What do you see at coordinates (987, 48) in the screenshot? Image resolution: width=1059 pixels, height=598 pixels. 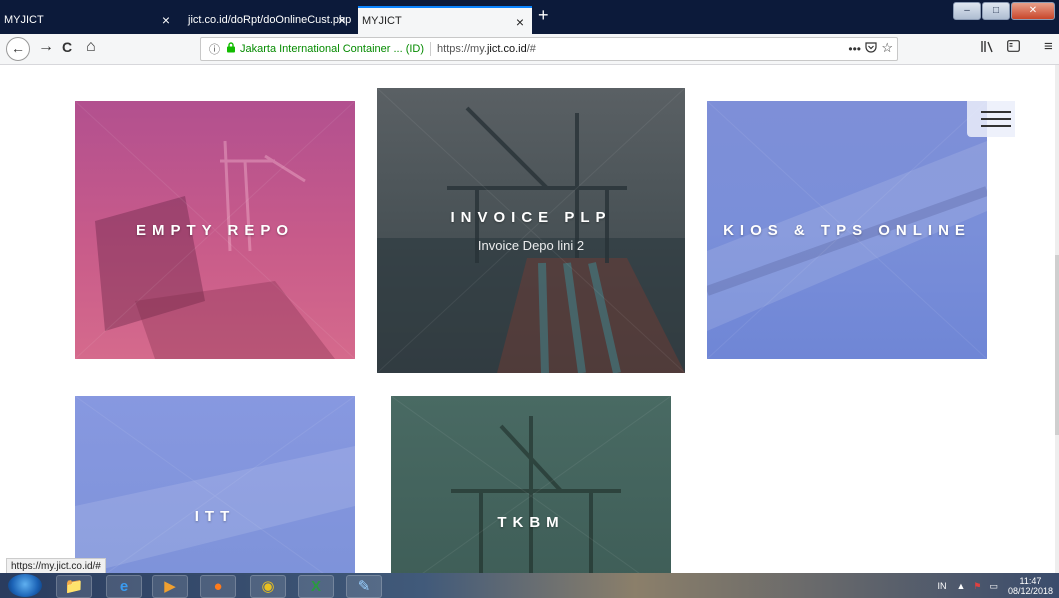 I see `library-icon` at bounding box center [987, 48].